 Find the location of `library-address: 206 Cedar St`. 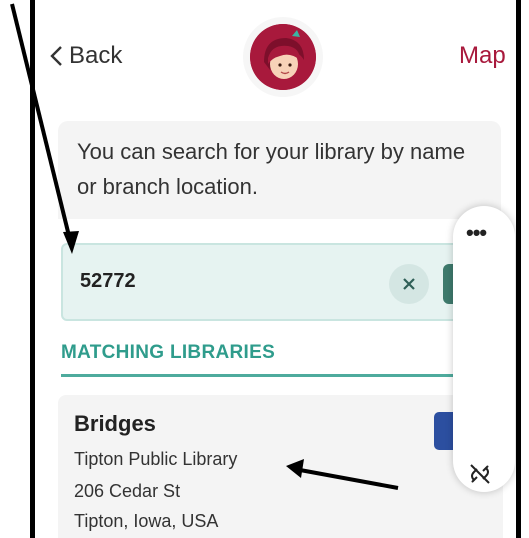

library-address: 206 Cedar St is located at coordinates (127, 491).